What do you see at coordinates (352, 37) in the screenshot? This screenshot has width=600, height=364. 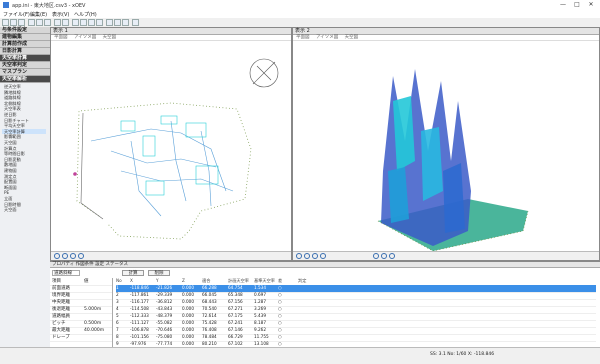 I see `tab-sky-map-right: 天空図` at bounding box center [352, 37].